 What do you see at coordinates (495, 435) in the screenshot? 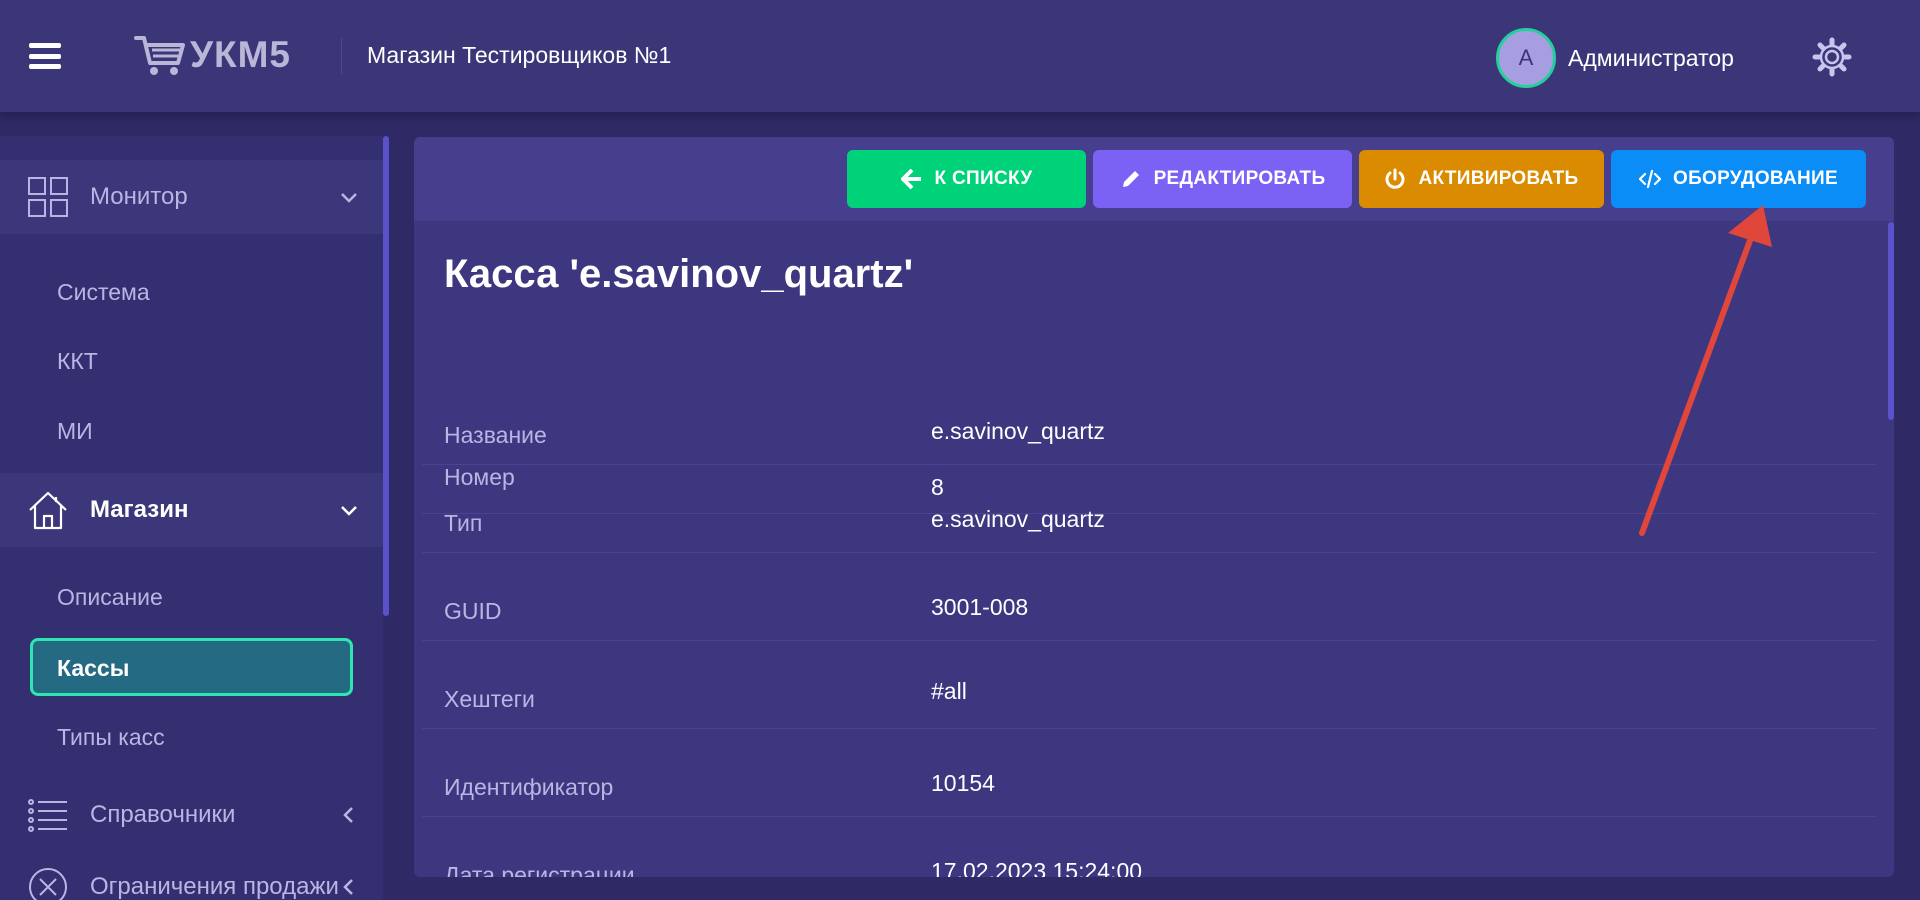
I see `row-label: Название` at bounding box center [495, 435].